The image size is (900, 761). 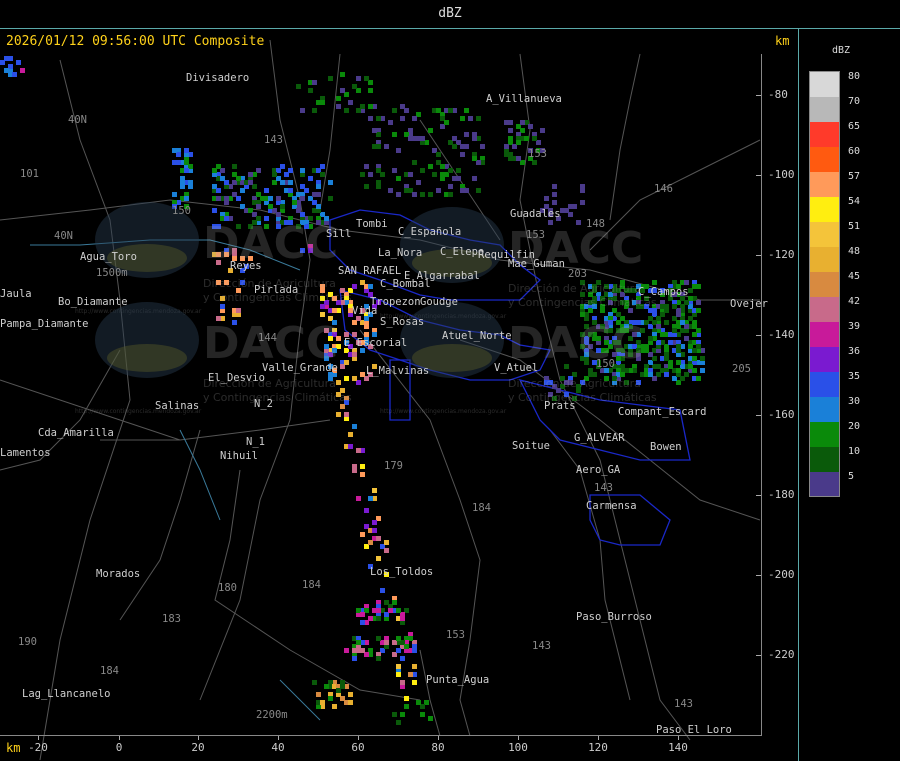 I want to click on place-label: Divisadero, so click(x=218, y=78).